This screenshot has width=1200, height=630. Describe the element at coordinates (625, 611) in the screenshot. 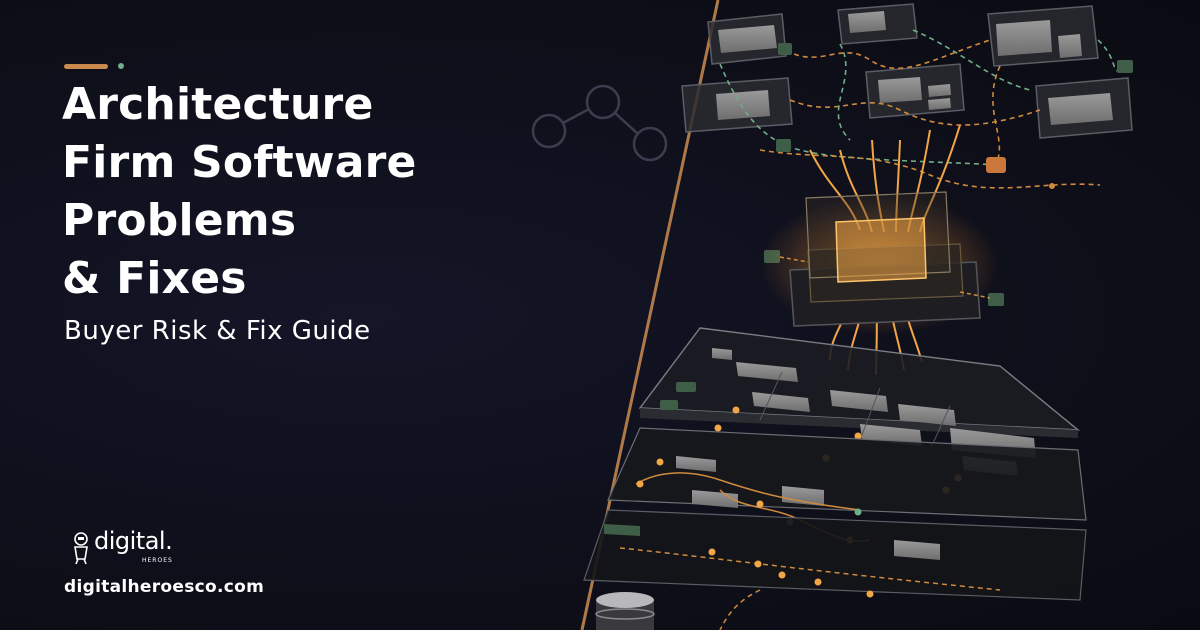

I see `database-icon` at that location.